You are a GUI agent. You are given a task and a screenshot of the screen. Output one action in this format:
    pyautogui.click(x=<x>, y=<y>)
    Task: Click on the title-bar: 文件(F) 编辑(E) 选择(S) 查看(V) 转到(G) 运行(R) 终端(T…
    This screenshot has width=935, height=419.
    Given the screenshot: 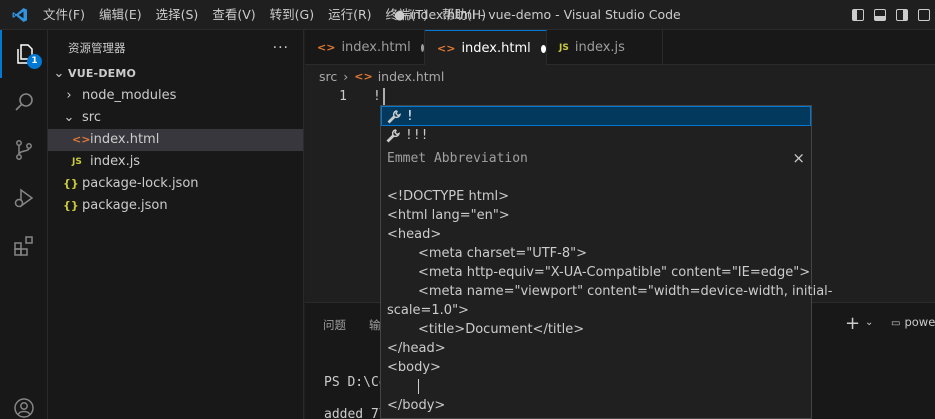 What is the action you would take?
    pyautogui.click(x=467, y=15)
    